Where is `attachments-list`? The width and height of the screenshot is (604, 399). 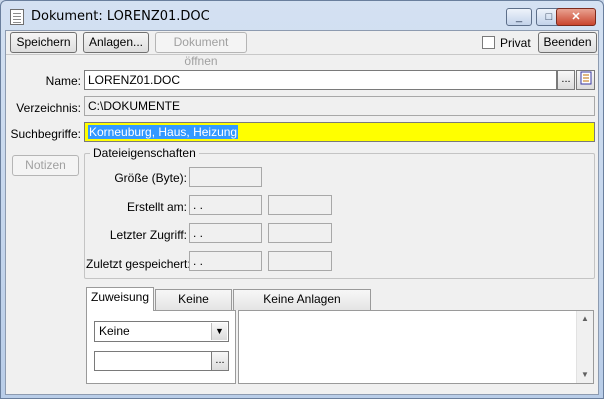 attachments-list is located at coordinates (416, 347).